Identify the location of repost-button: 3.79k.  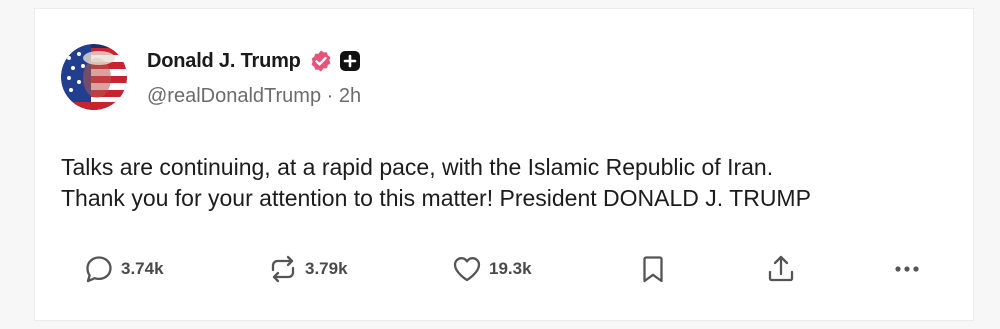
(307, 269).